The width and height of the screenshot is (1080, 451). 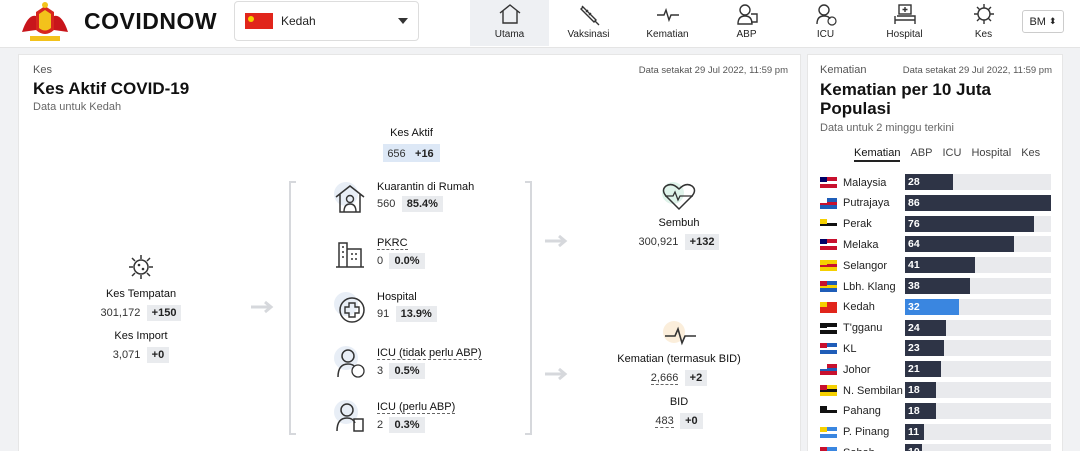 What do you see at coordinates (679, 233) in the screenshot?
I see `recovered-block: Sembuh 300,921 +132` at bounding box center [679, 233].